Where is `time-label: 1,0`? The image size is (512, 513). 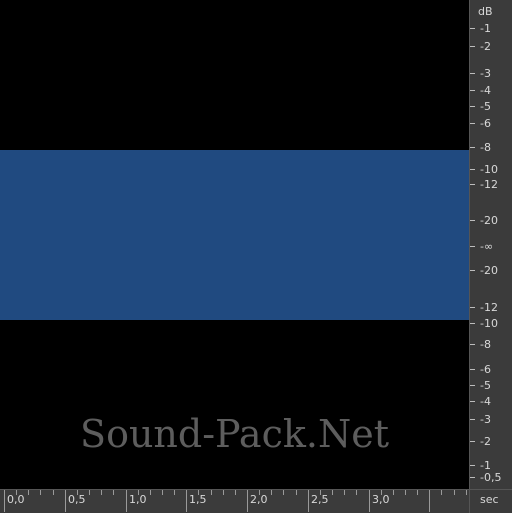
time-label: 1,0 is located at coordinates (138, 499).